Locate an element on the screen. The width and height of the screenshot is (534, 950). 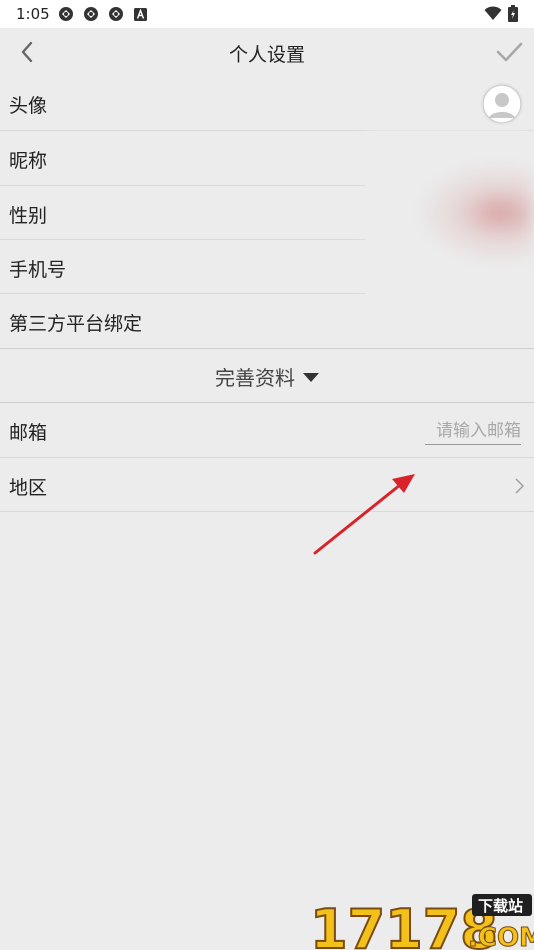
complete-profile-label: 完善资料 is located at coordinates (255, 377).